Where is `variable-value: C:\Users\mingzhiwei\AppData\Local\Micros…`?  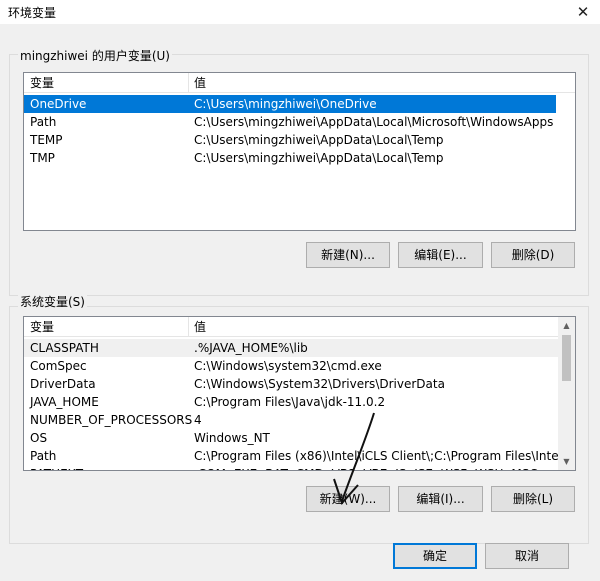
variable-value: C:\Users\mingzhiwei\AppData\Local\Micros… is located at coordinates (374, 122).